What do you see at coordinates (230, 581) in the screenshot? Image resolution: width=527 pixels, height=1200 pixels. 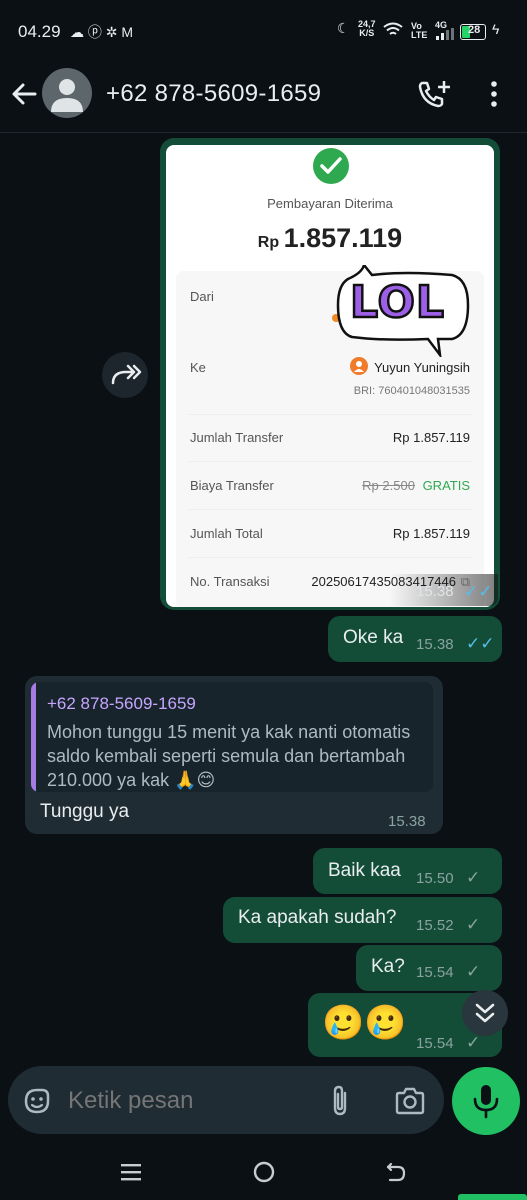 I see `transaction-label: No. Transaksi` at bounding box center [230, 581].